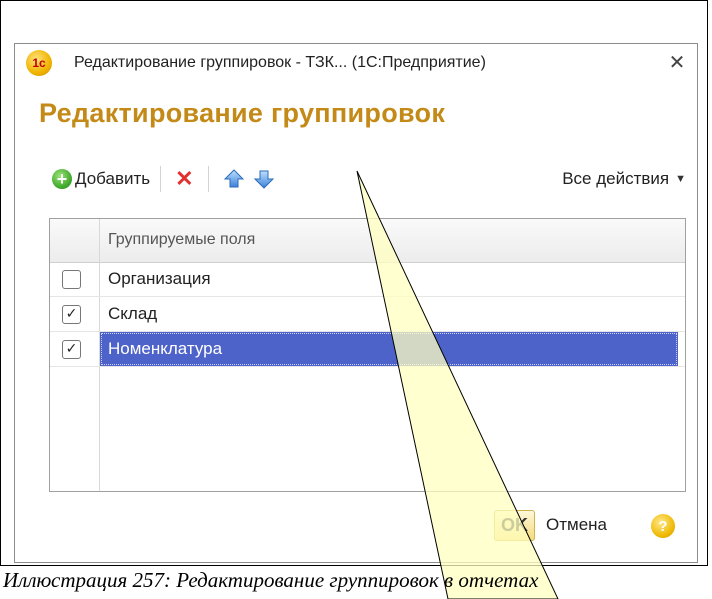  I want to click on move-up-icon, so click(233, 178).